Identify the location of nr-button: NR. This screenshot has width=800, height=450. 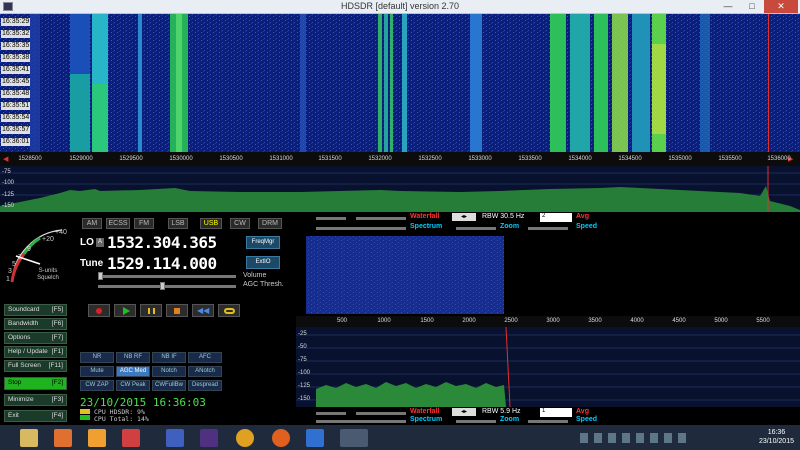
(97, 357).